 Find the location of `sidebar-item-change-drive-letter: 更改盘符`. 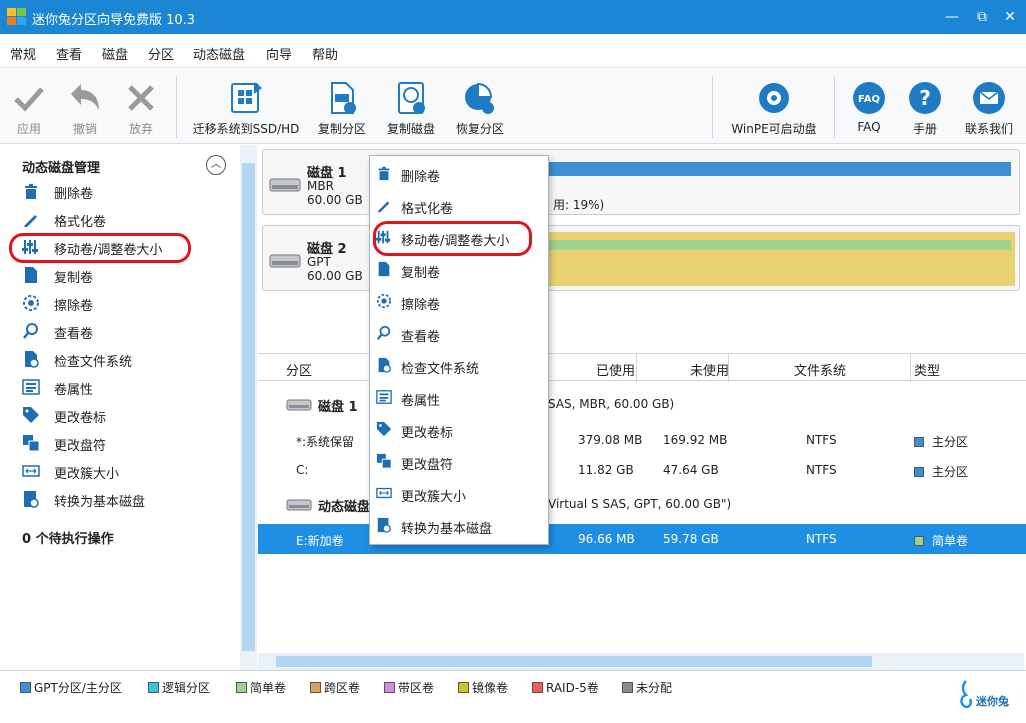

sidebar-item-change-drive-letter: 更改盘符 is located at coordinates (127, 443).